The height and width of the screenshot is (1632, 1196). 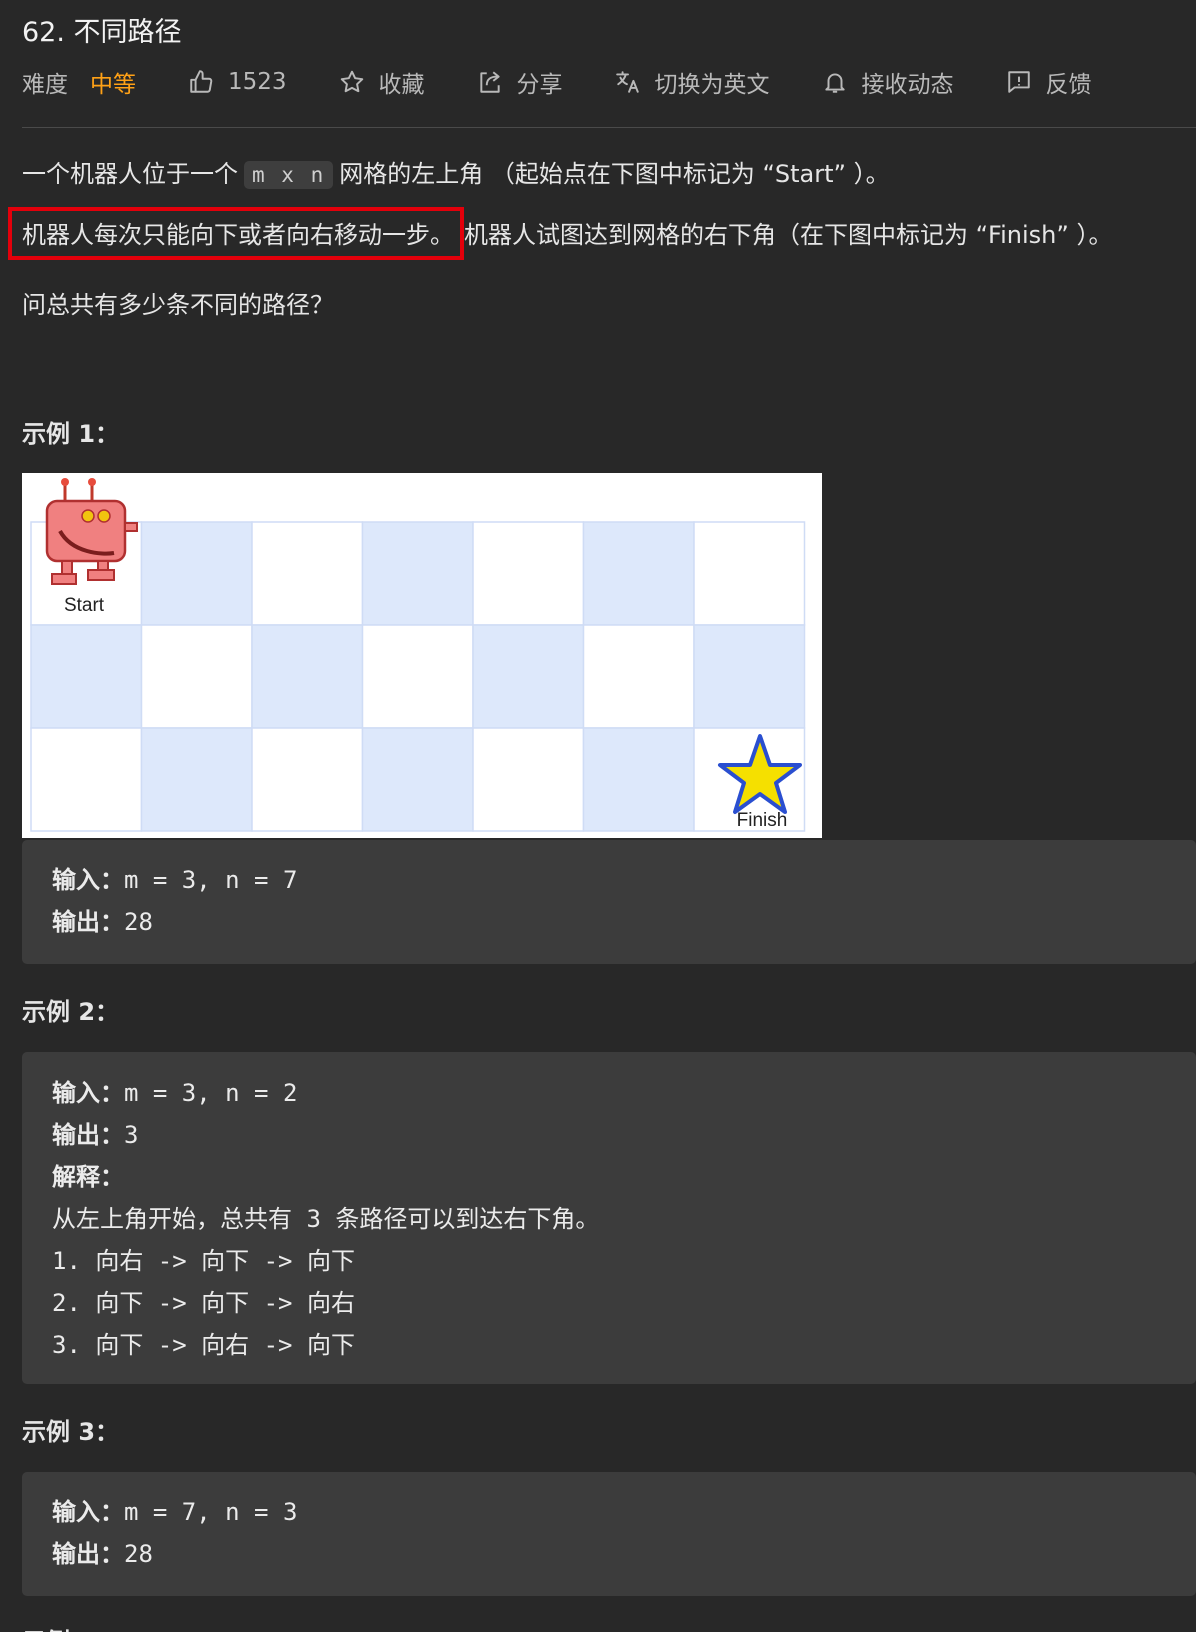 What do you see at coordinates (326, 1219) in the screenshot?
I see `code-line: 从左上角开始，总共有 3 条路径可以到达右下角。` at bounding box center [326, 1219].